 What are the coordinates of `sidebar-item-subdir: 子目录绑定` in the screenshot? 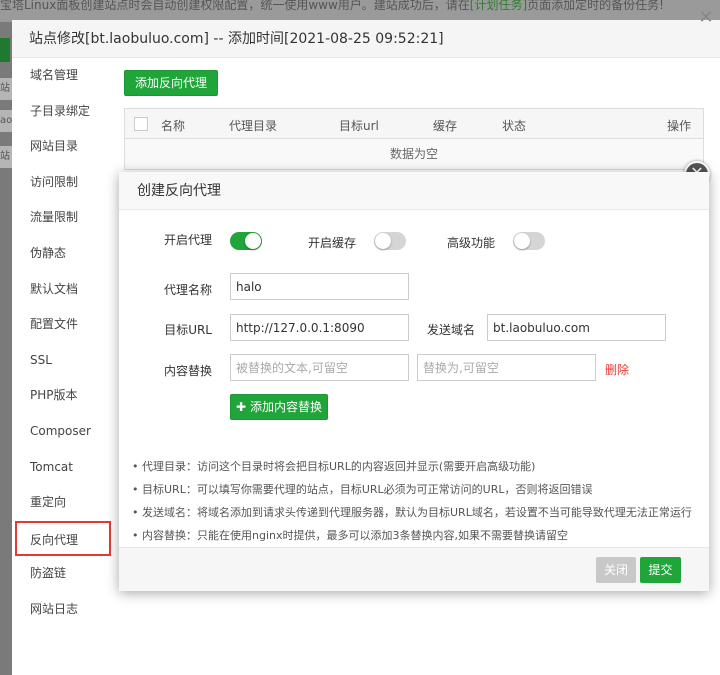 It's located at (64, 112).